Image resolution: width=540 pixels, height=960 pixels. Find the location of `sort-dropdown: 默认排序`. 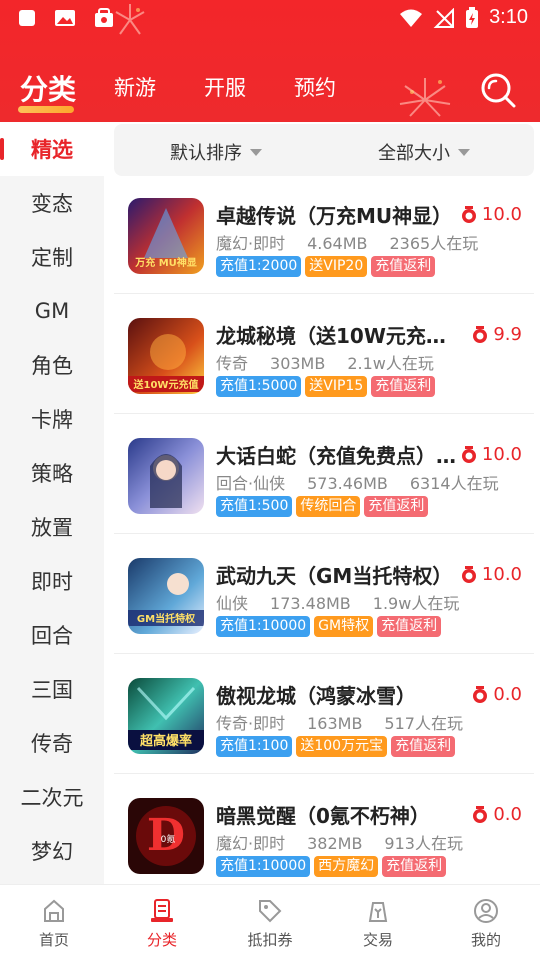

sort-dropdown: 默认排序 is located at coordinates (216, 152).